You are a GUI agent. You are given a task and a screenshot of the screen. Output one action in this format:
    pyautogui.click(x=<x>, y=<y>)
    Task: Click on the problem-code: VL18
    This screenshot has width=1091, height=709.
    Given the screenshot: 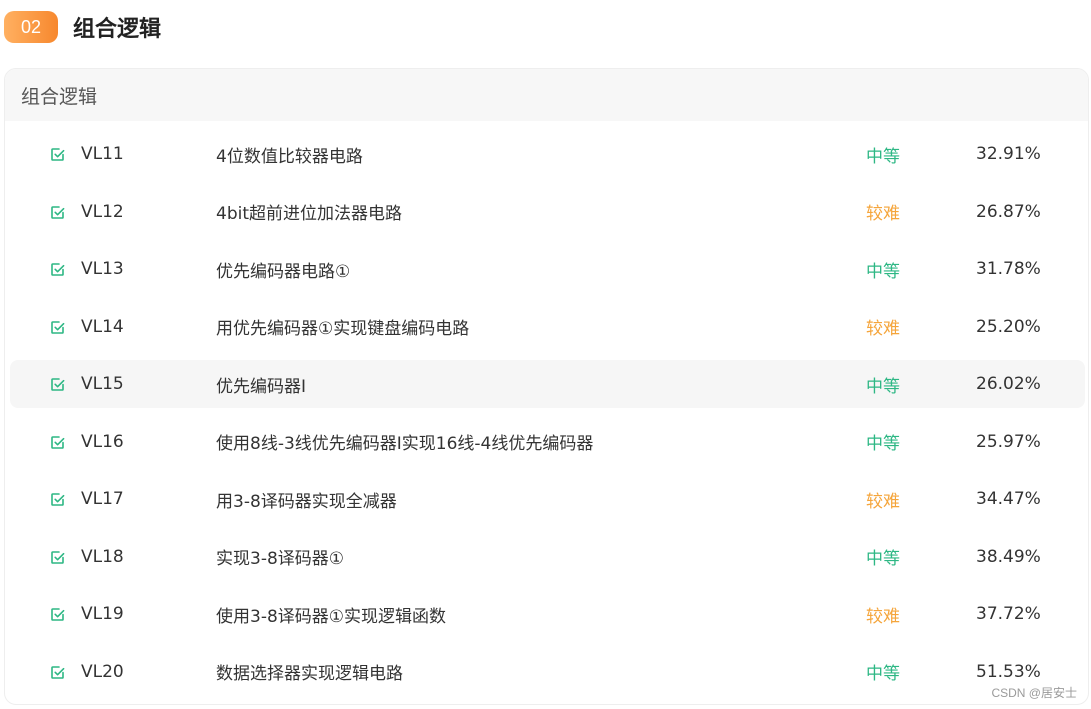 What is the action you would take?
    pyautogui.click(x=102, y=556)
    